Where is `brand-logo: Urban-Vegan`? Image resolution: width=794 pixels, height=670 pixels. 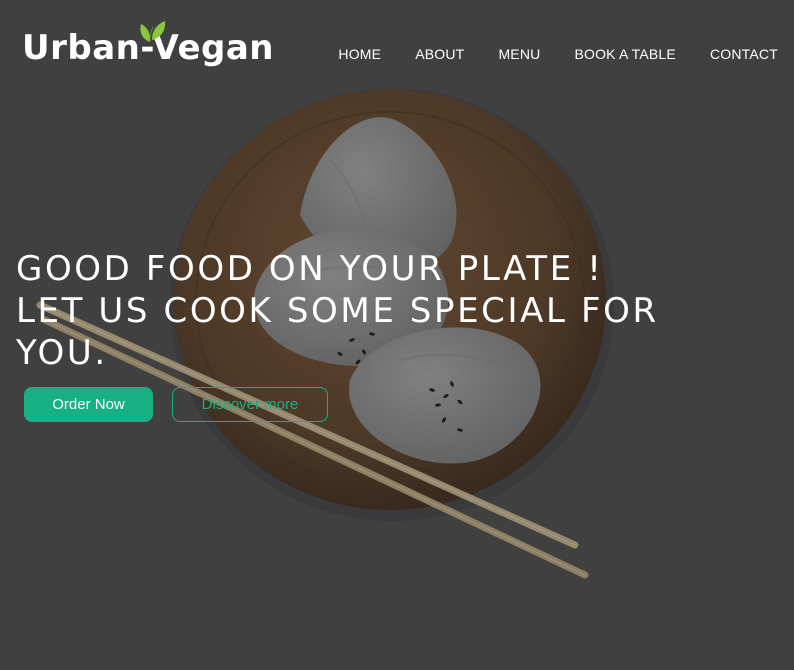
brand-logo: Urban-Vegan is located at coordinates (148, 44).